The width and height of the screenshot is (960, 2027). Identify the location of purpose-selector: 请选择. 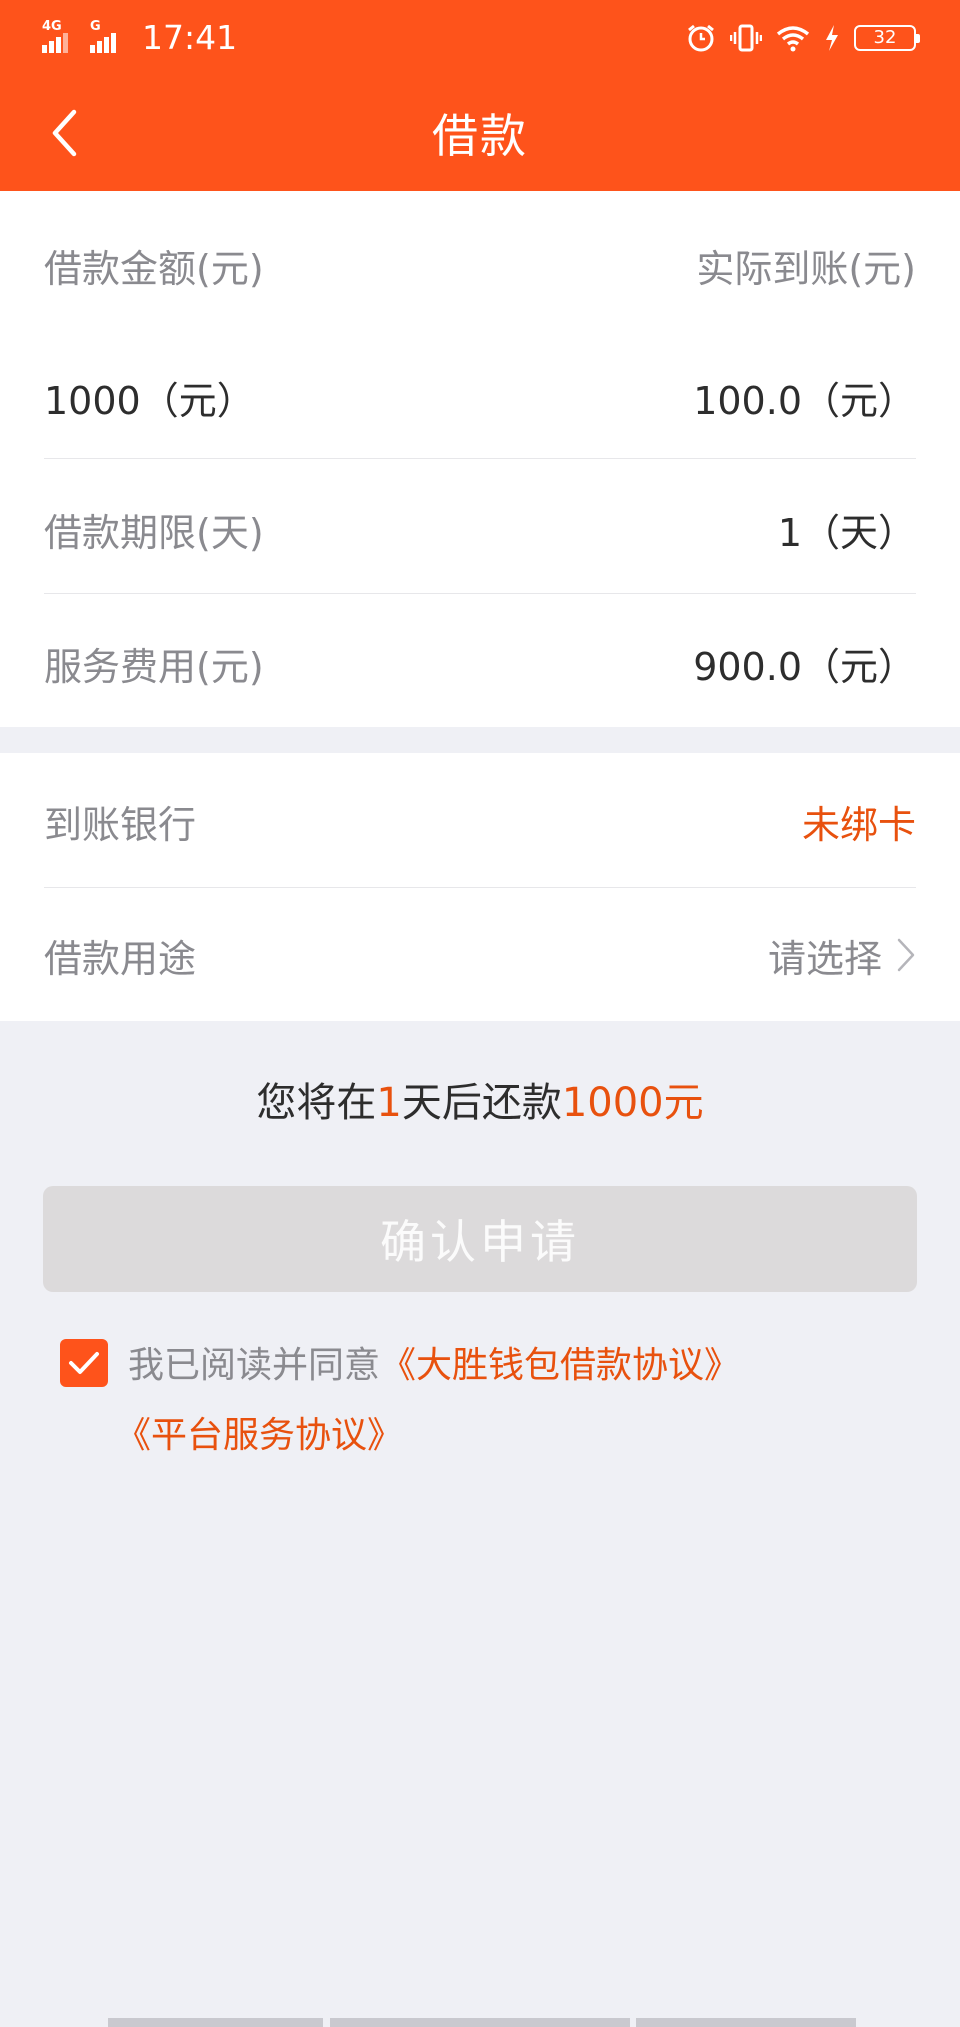
(842, 955).